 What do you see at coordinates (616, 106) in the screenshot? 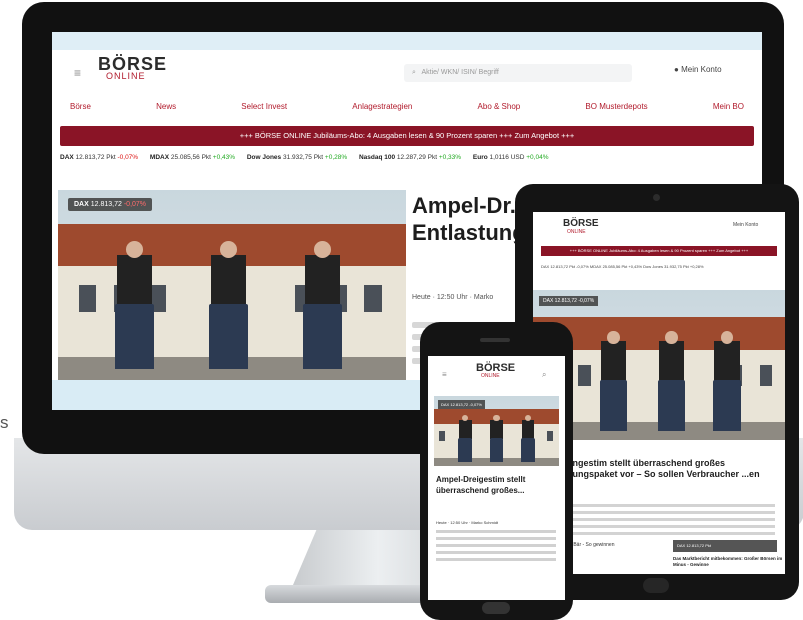
I see `nav-item-musterdepots: BO Musterdepots` at bounding box center [616, 106].